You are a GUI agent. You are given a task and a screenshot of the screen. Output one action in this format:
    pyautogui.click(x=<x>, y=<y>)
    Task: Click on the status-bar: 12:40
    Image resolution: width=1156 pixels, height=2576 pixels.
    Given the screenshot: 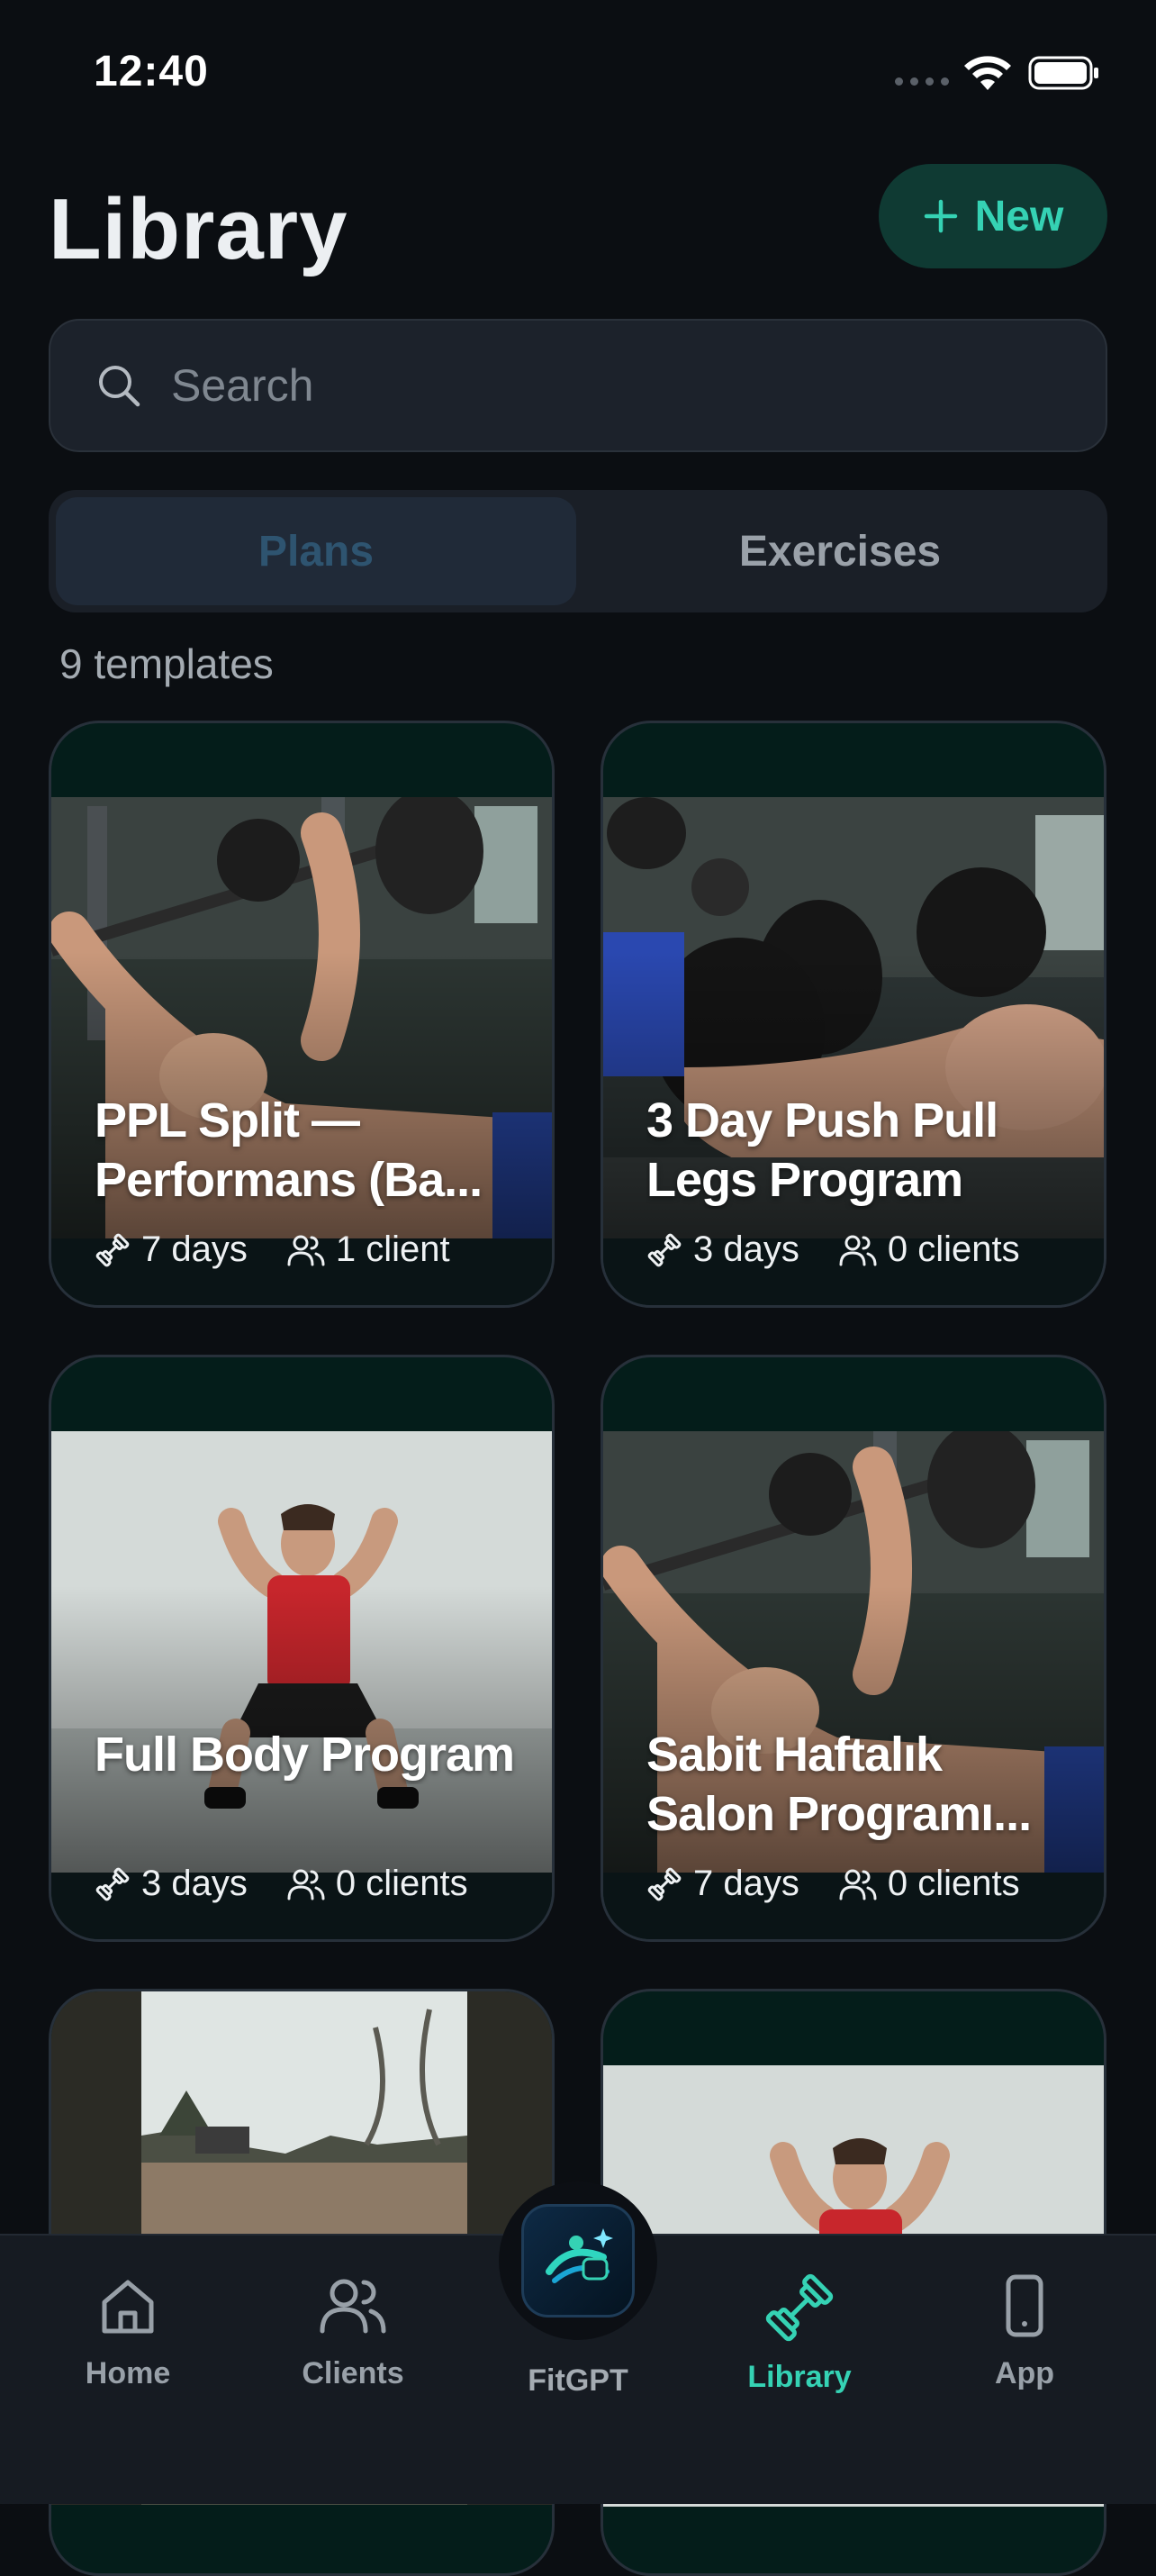 What is the action you would take?
    pyautogui.click(x=578, y=72)
    